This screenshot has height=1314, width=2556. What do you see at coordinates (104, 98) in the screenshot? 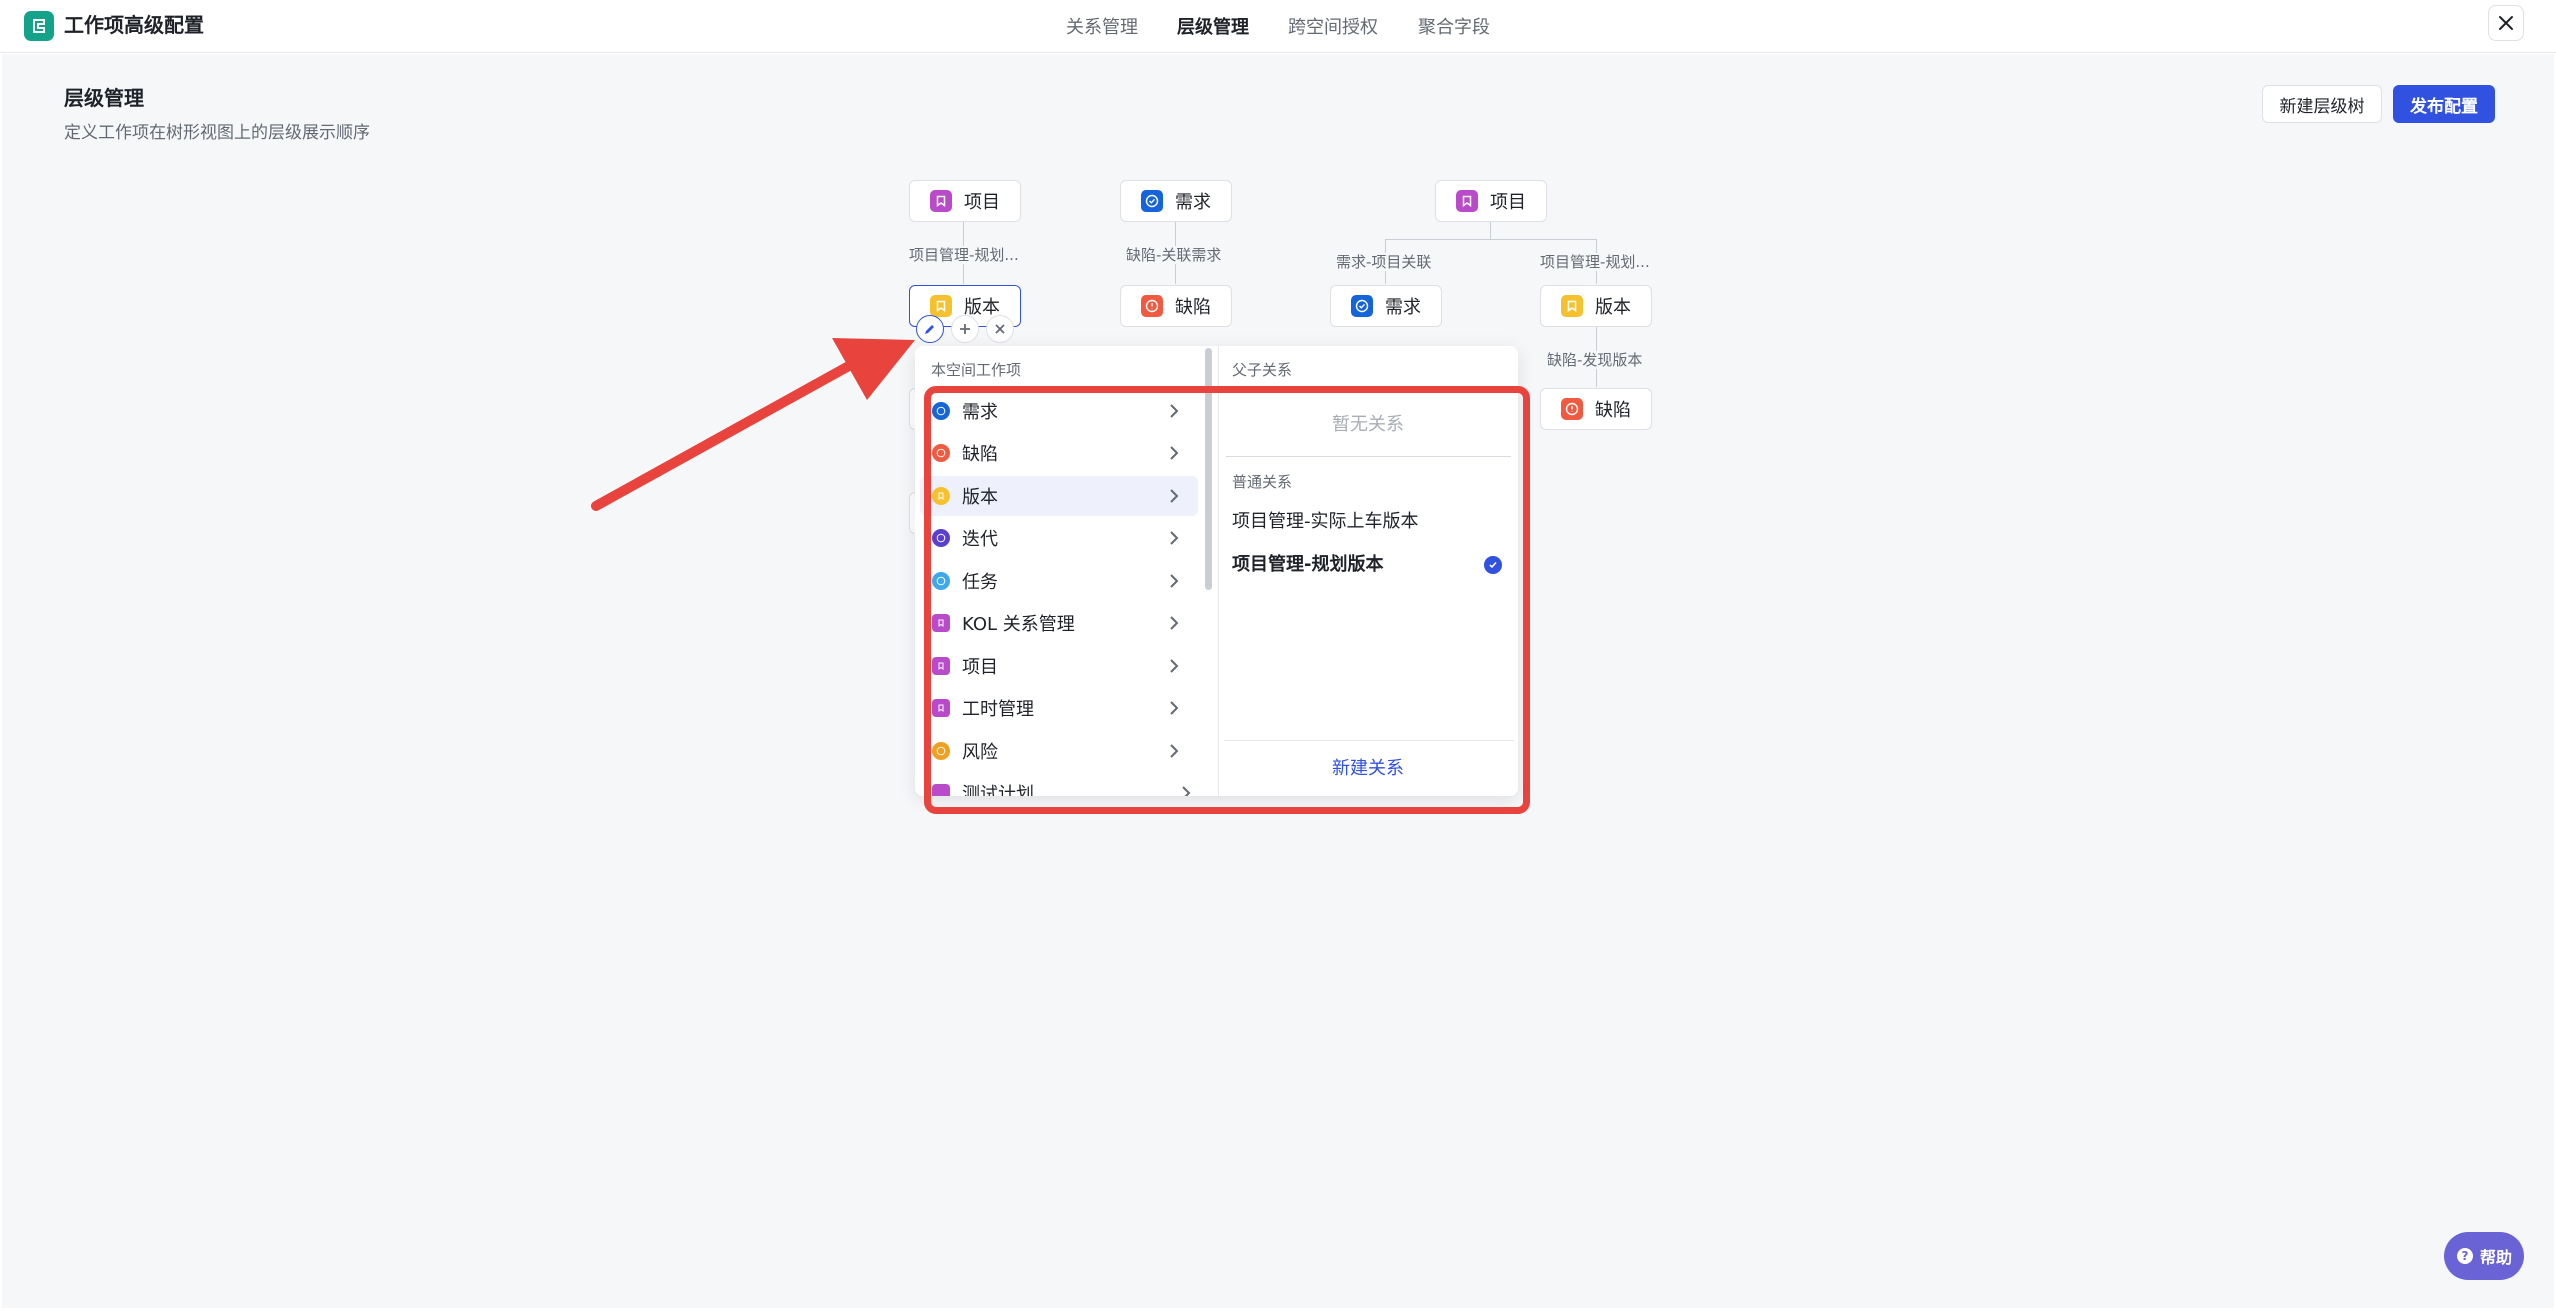
I see `page-title: 层级管理` at bounding box center [104, 98].